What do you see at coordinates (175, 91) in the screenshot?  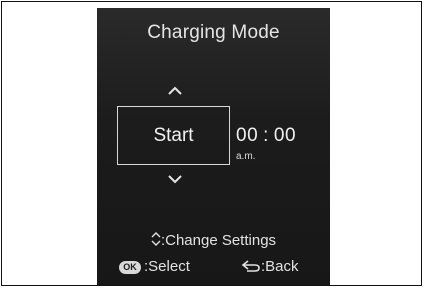 I see `chevron-up-icon` at bounding box center [175, 91].